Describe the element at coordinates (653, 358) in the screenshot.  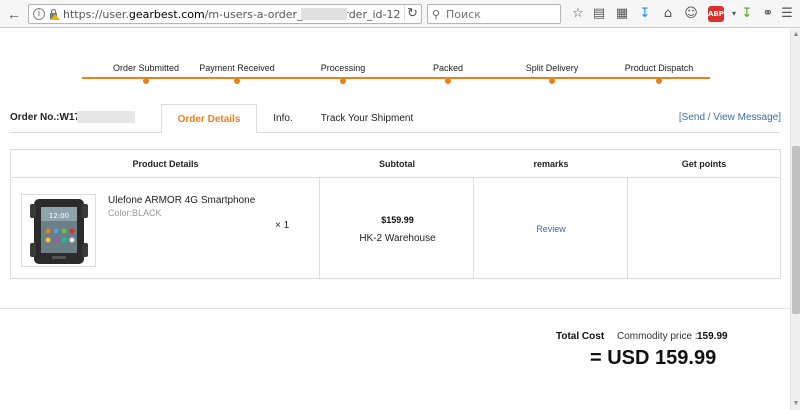
I see `grand-total: = USD 159.99` at that location.